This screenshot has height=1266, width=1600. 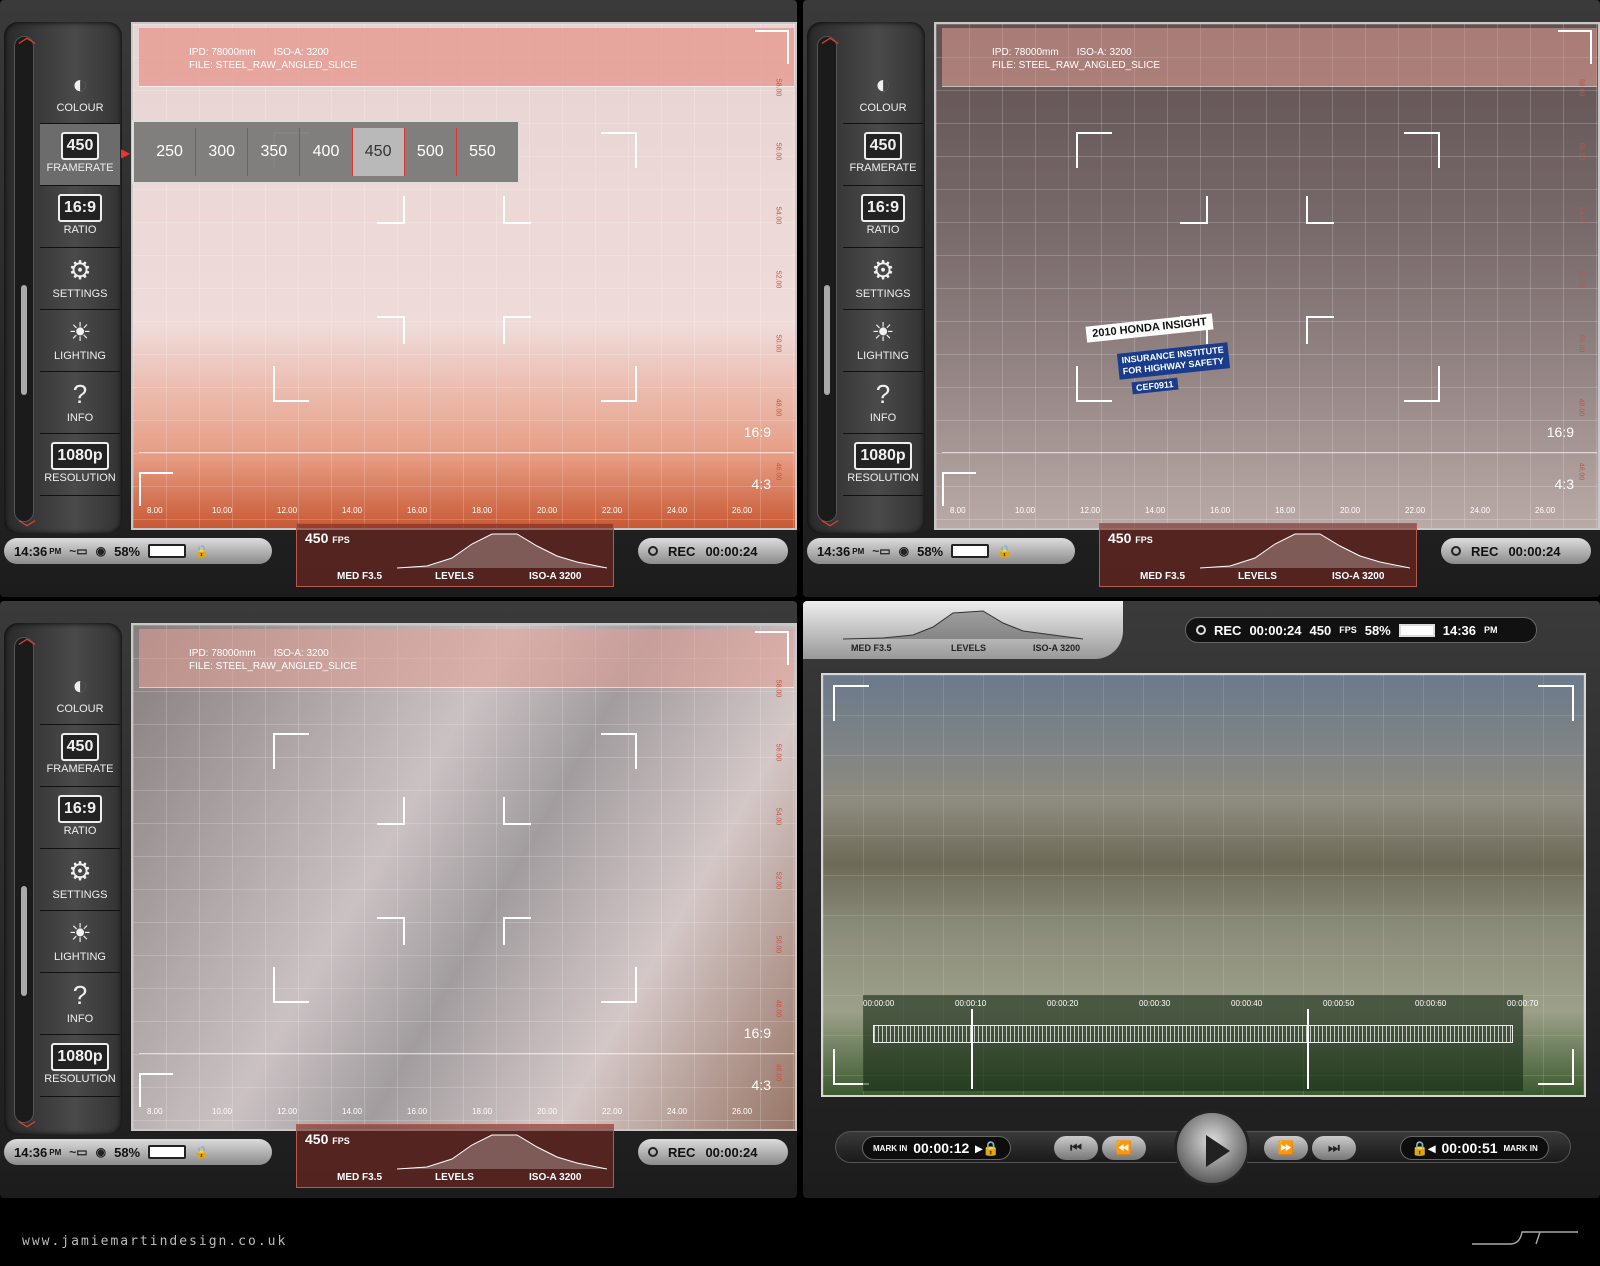 What do you see at coordinates (377, 152) in the screenshot?
I see `framerate-option: 450` at bounding box center [377, 152].